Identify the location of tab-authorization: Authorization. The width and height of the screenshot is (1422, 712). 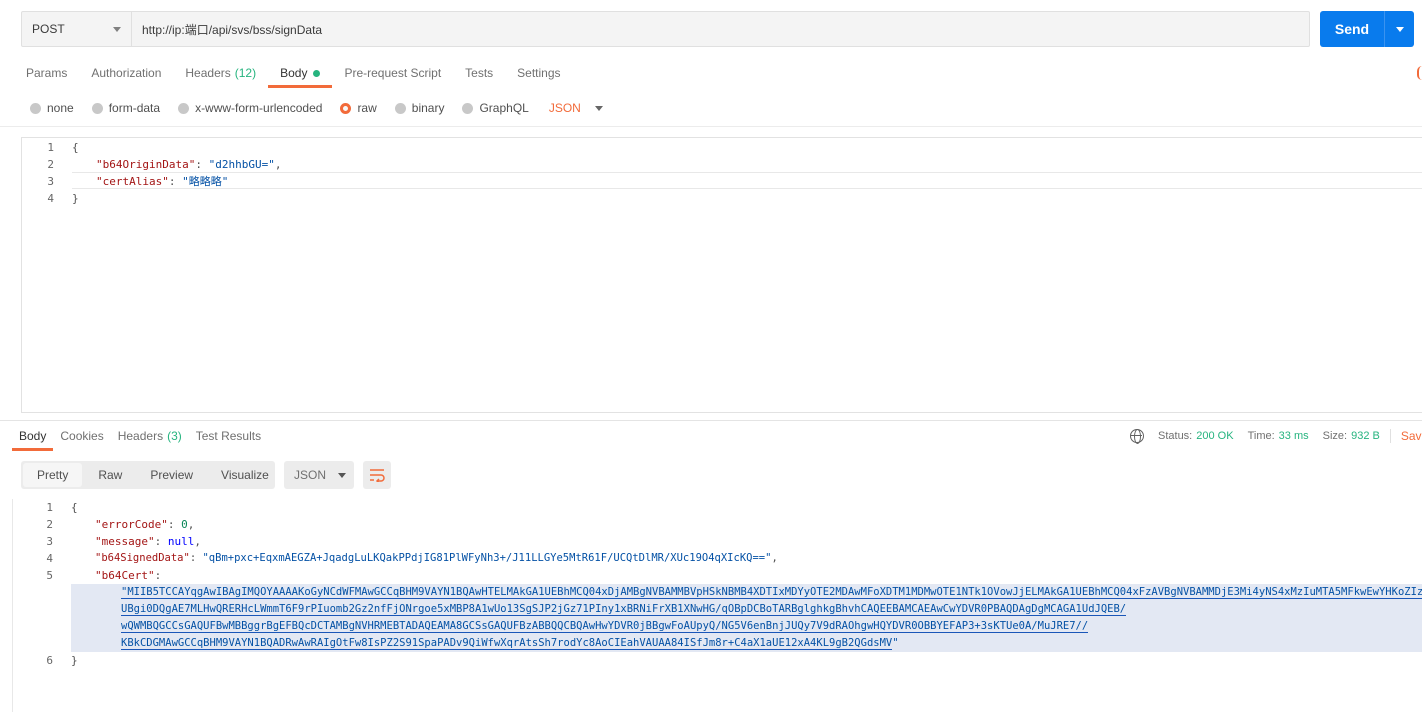
(126, 74).